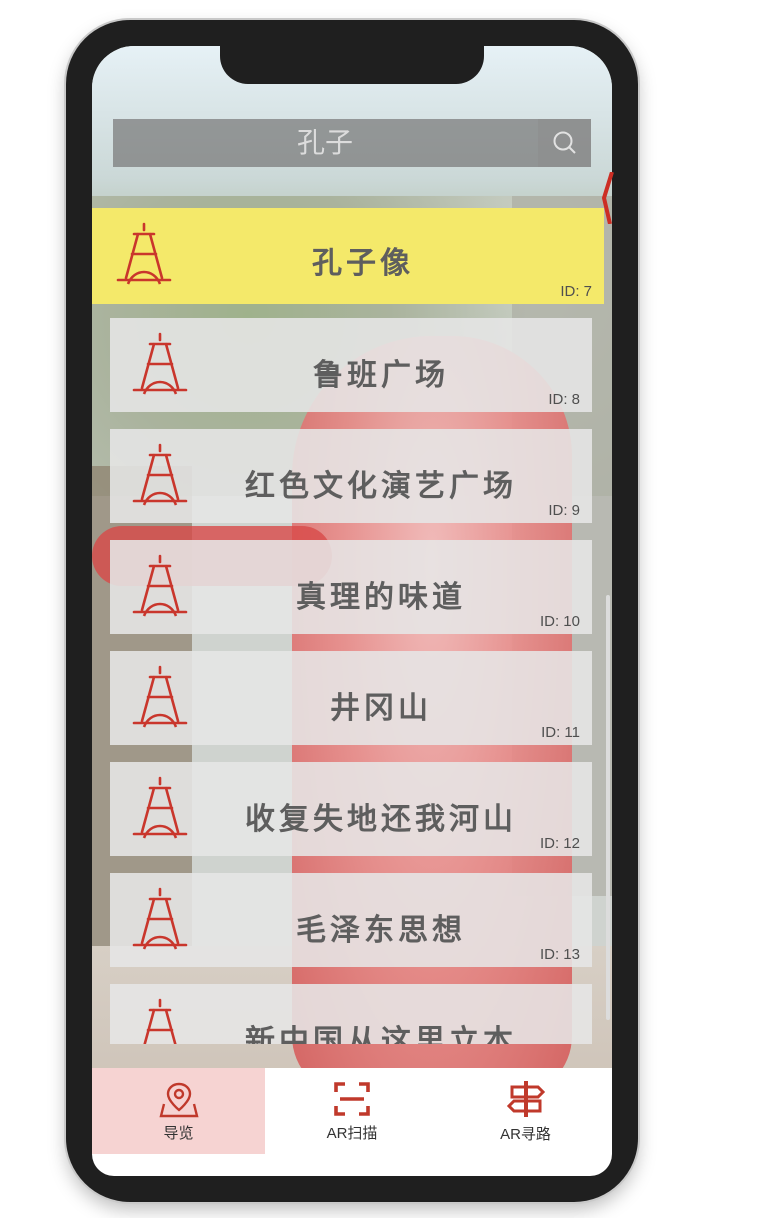  Describe the element at coordinates (352, 1133) in the screenshot. I see `tab-ar-scan-label: AR扫描` at that location.